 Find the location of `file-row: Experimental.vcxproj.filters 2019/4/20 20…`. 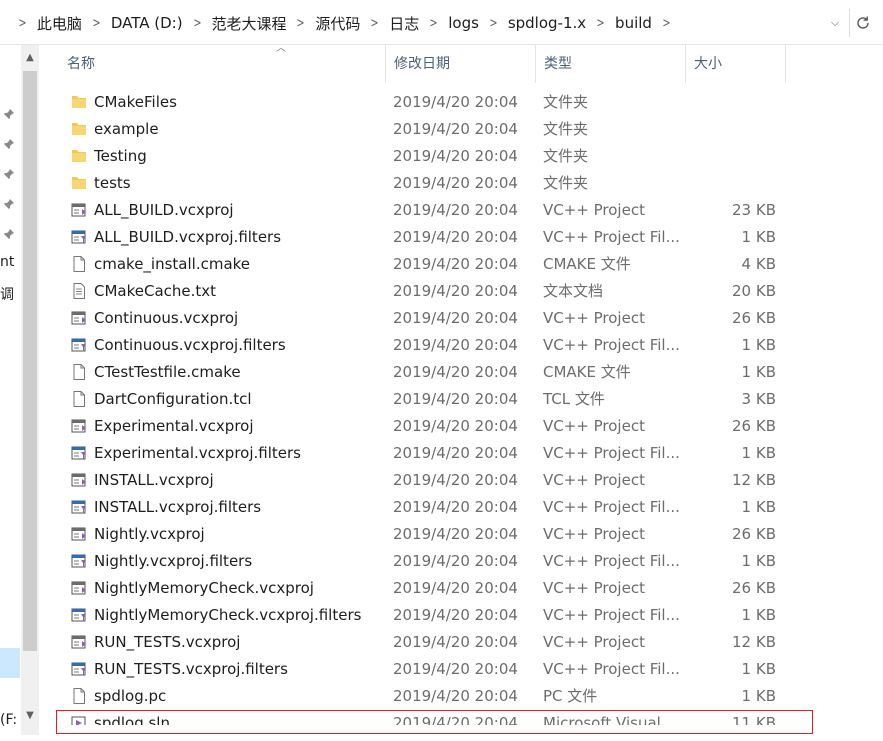

file-row: Experimental.vcxproj.filters 2019/4/20 20… is located at coordinates (438, 453).